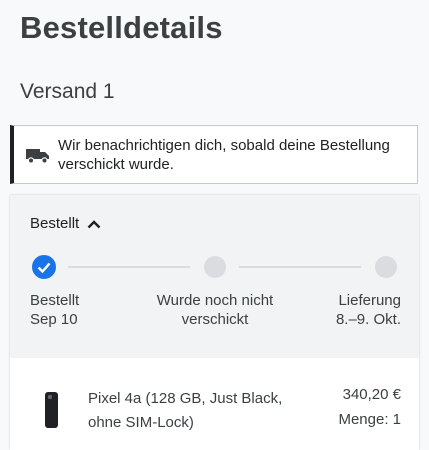 The width and height of the screenshot is (429, 450). I want to click on step-detail: 8.–9. Okt., so click(368, 319).